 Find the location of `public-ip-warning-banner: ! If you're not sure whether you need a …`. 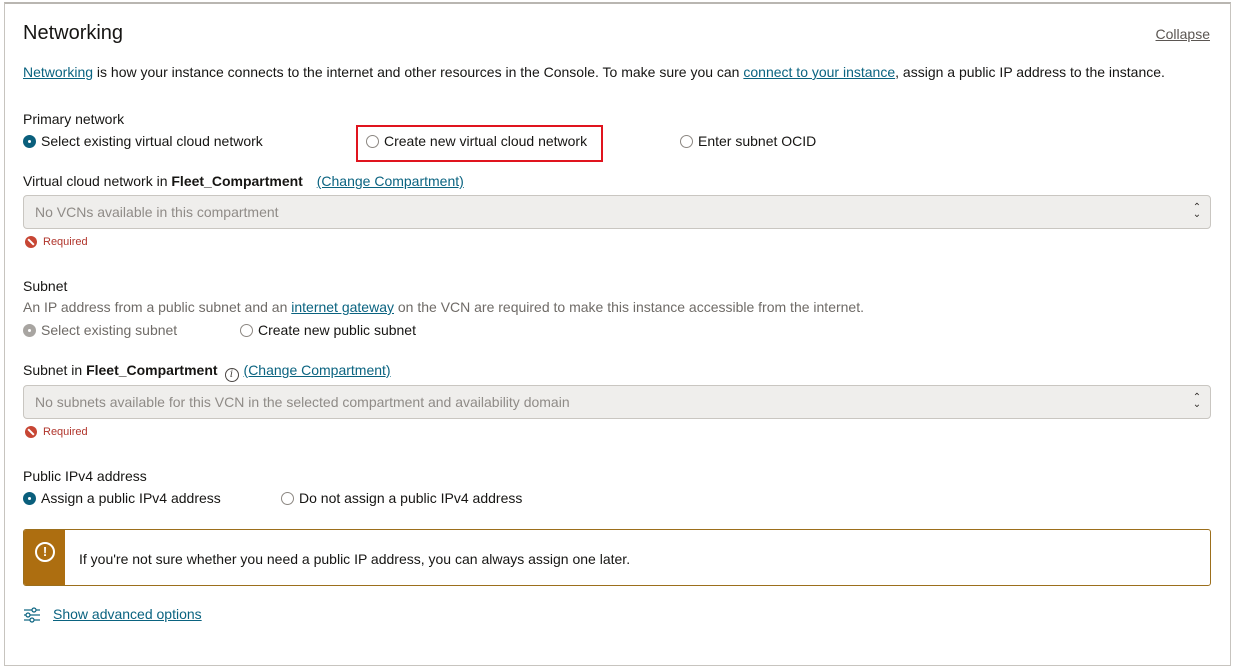

public-ip-warning-banner: ! If you're not sure whether you need a … is located at coordinates (617, 557).